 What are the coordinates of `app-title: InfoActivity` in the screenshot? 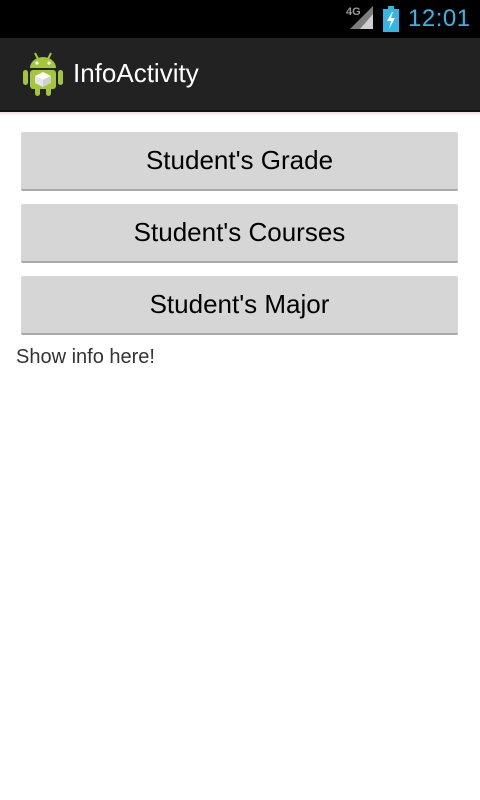 It's located at (136, 73).